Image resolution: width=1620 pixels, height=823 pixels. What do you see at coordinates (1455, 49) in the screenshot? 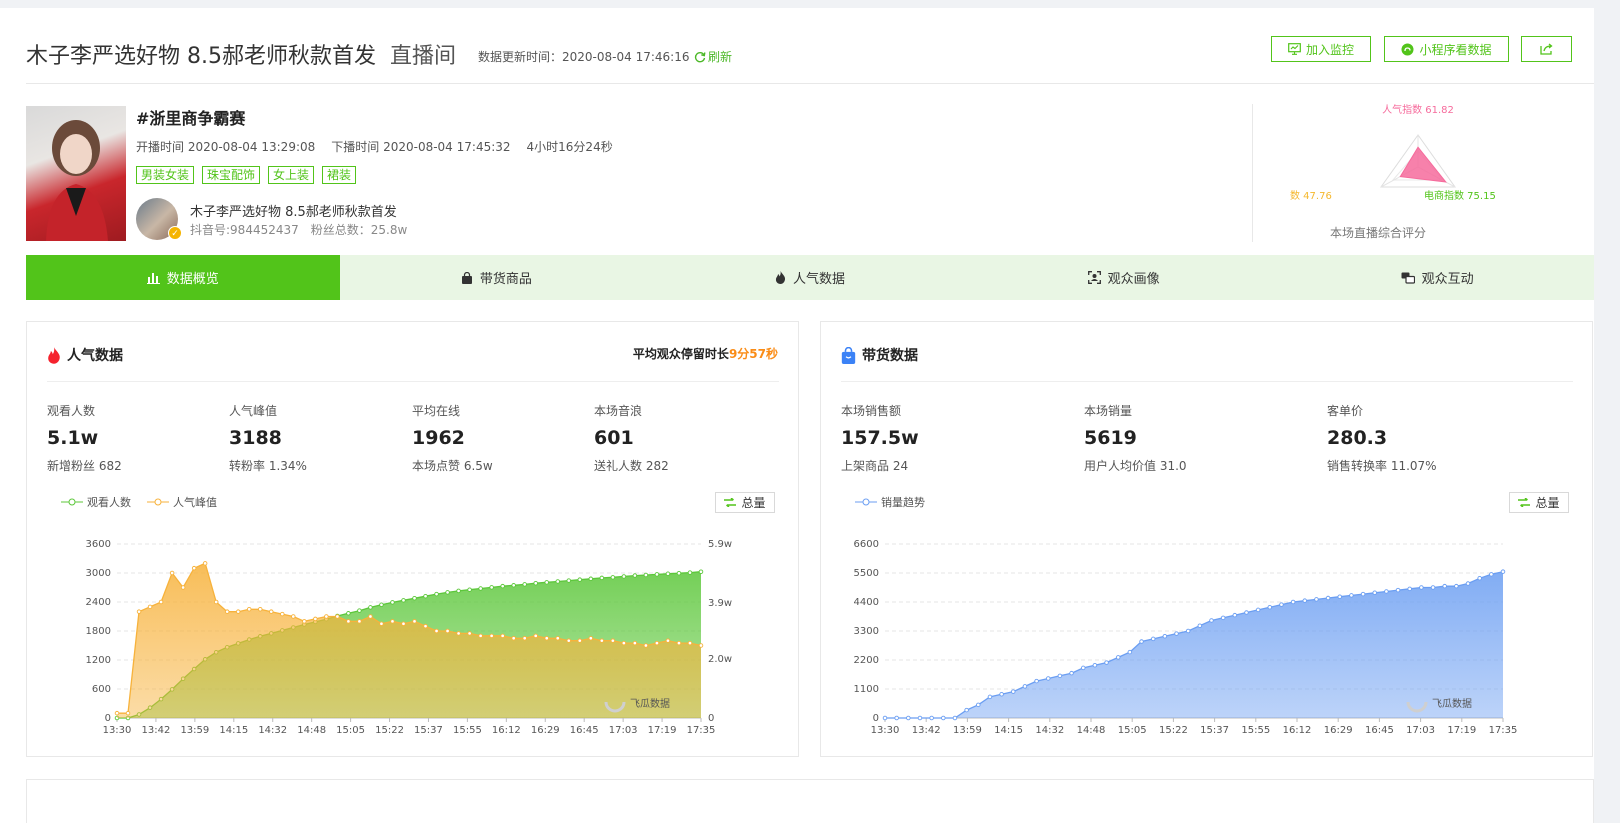
I see `mini-program-label: 小程序看数据` at bounding box center [1455, 49].